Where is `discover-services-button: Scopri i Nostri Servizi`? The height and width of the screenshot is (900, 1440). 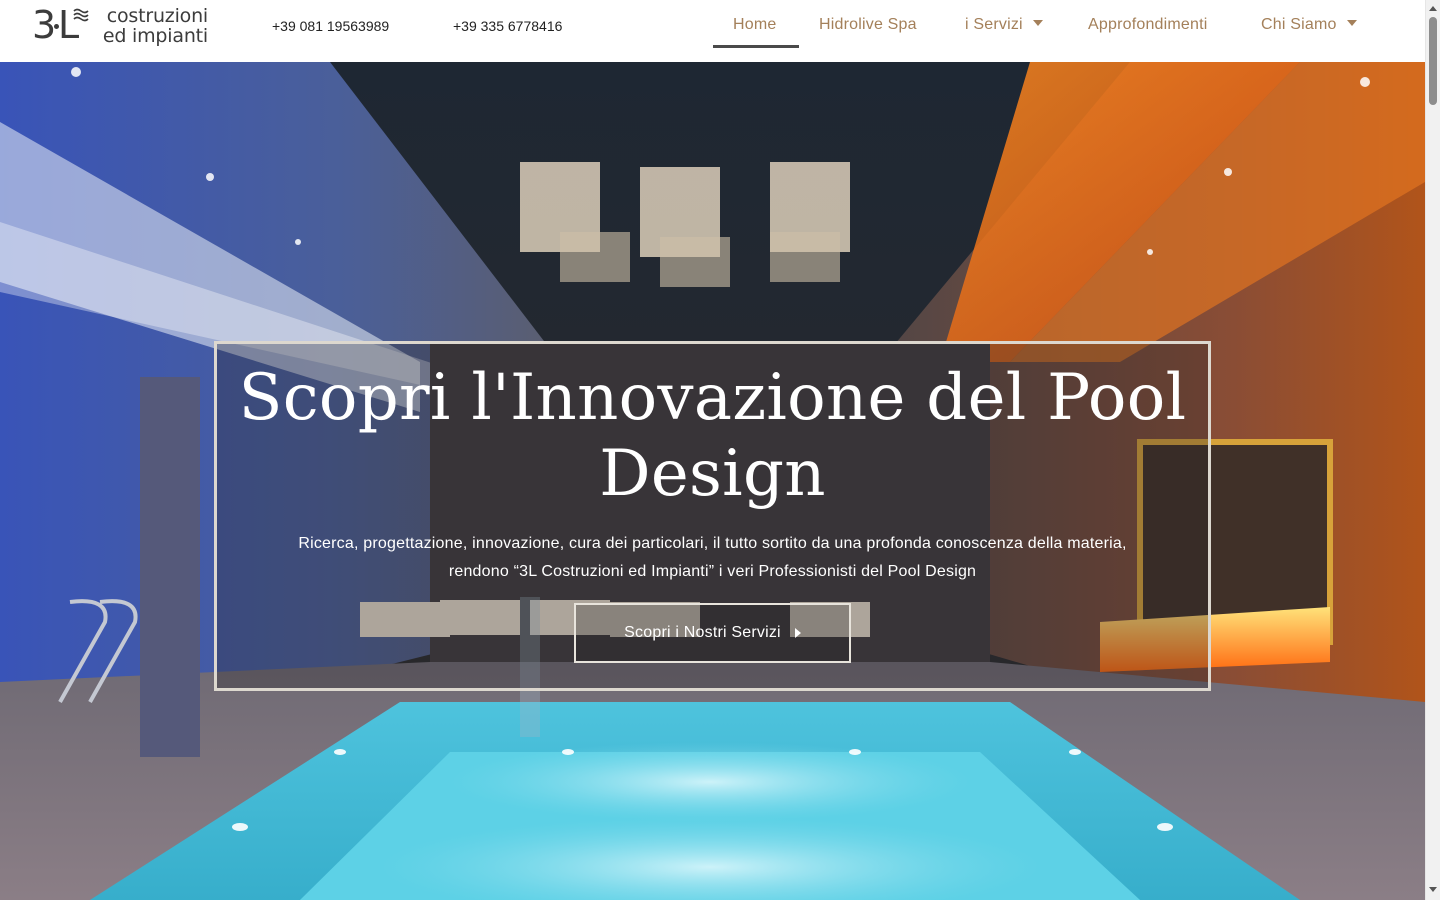
discover-services-button: Scopri i Nostri Servizi is located at coordinates (712, 633).